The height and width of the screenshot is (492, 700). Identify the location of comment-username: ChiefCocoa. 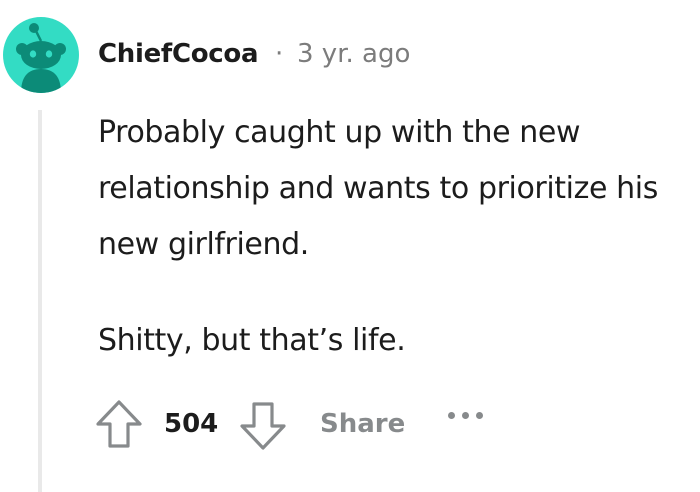
(178, 54).